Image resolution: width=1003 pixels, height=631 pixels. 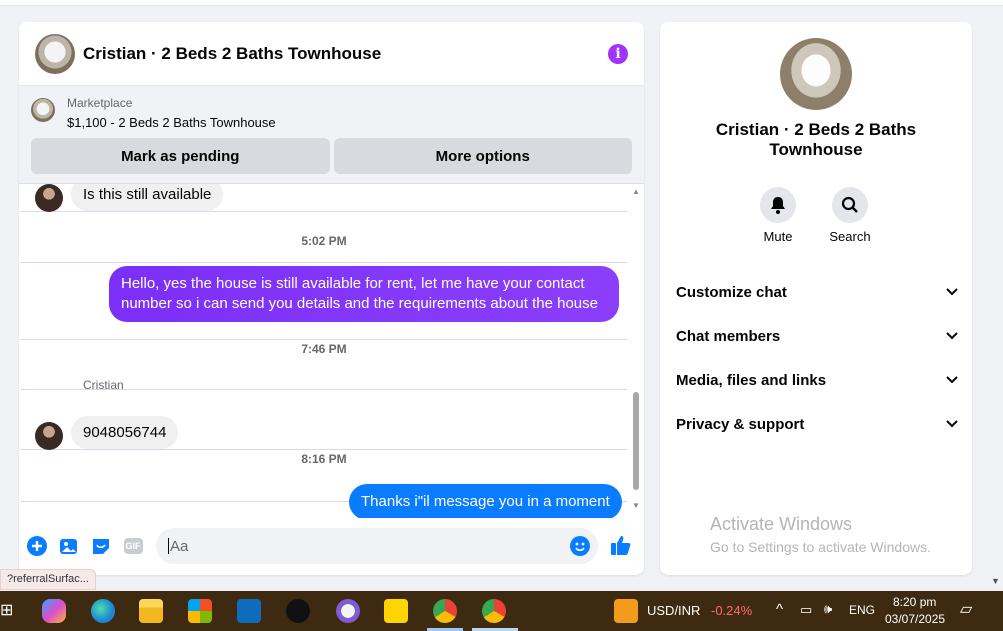 I want to click on file-explorer-icon, so click(x=151, y=611).